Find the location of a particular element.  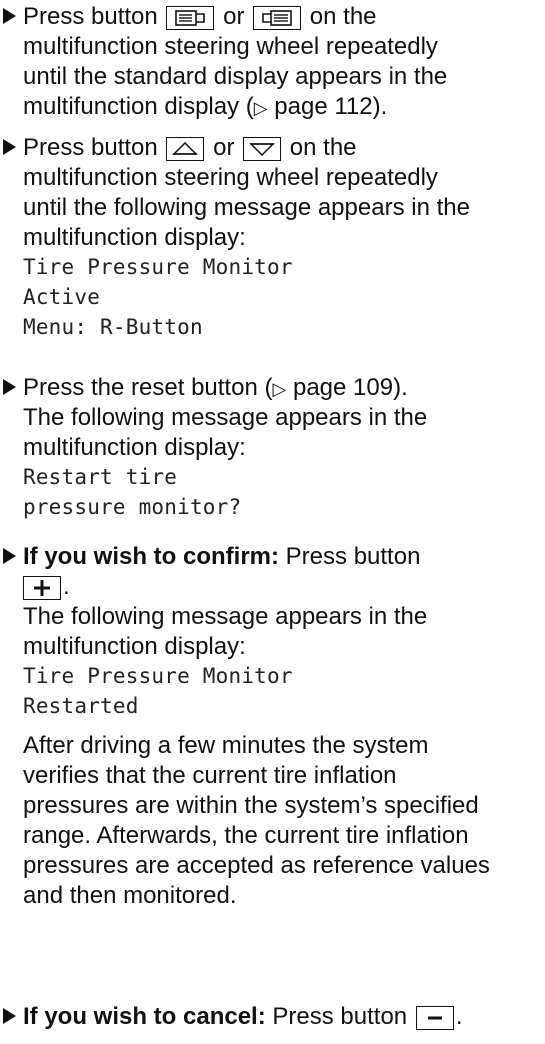

step-4-line-4: multifunction display: is located at coordinates (134, 646).